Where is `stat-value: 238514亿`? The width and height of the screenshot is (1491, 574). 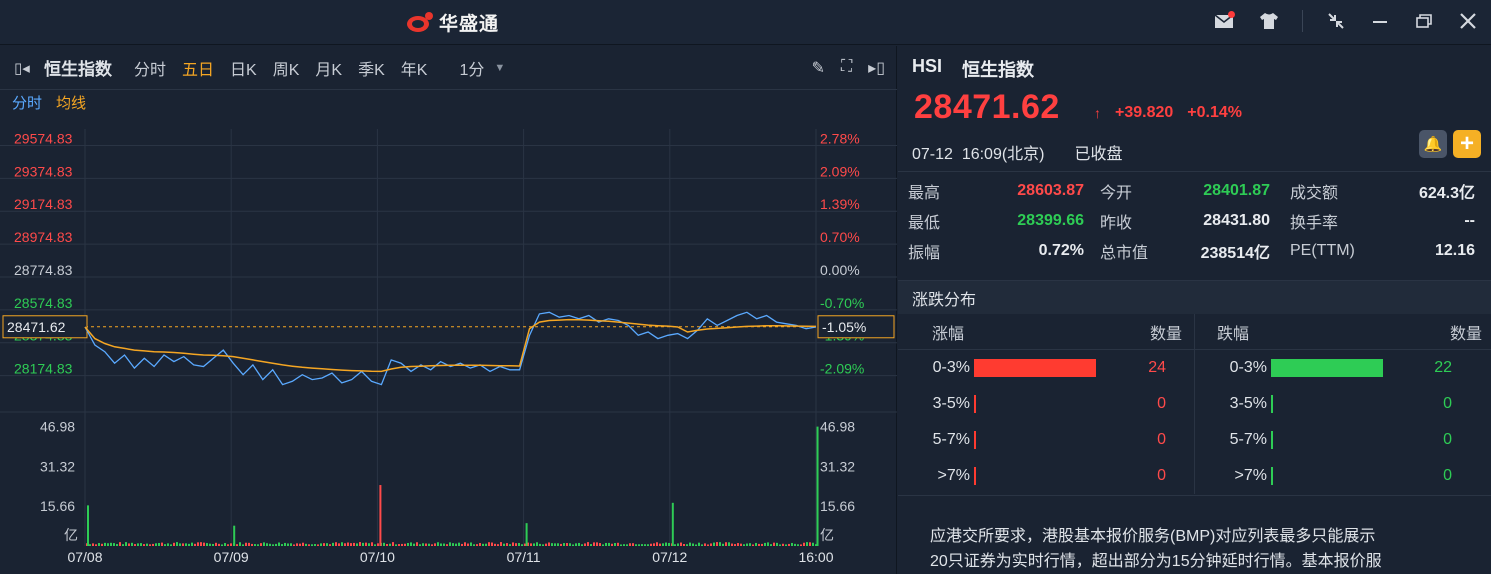 stat-value: 238514亿 is located at coordinates (1235, 253).